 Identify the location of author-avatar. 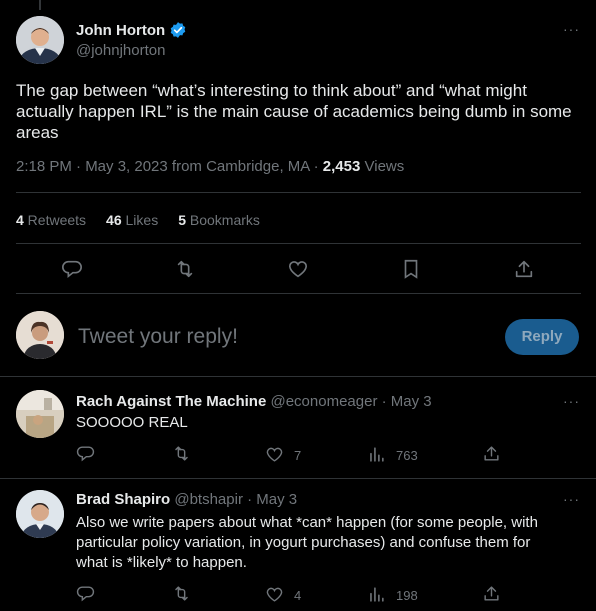
(40, 40).